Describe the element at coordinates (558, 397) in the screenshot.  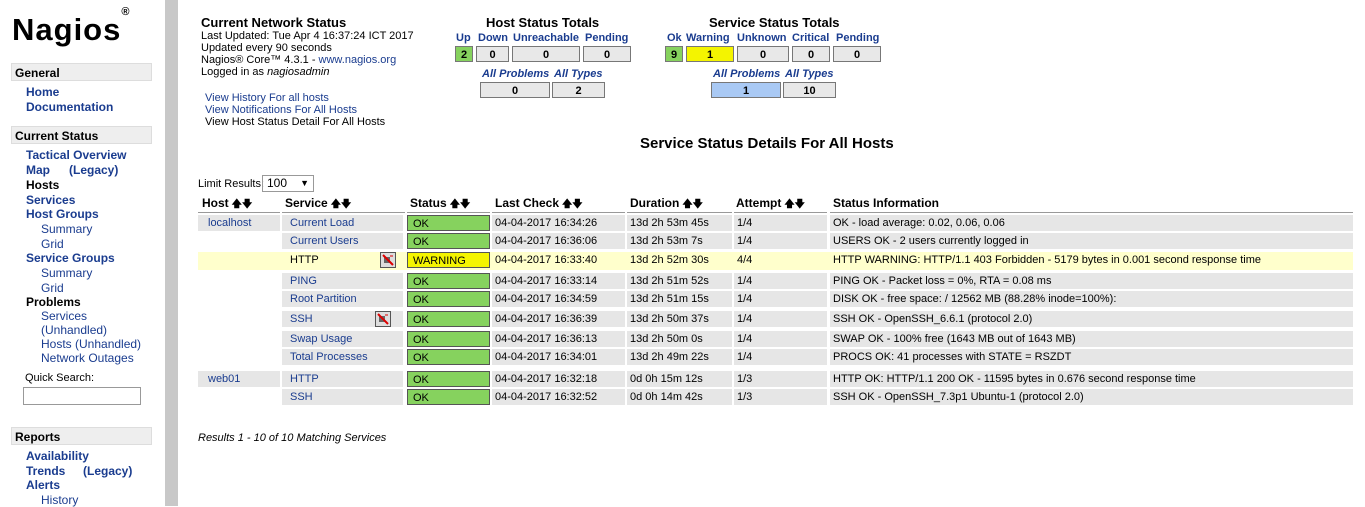
I see `last-check-cell: 04-04-2017 16:32:52` at that location.